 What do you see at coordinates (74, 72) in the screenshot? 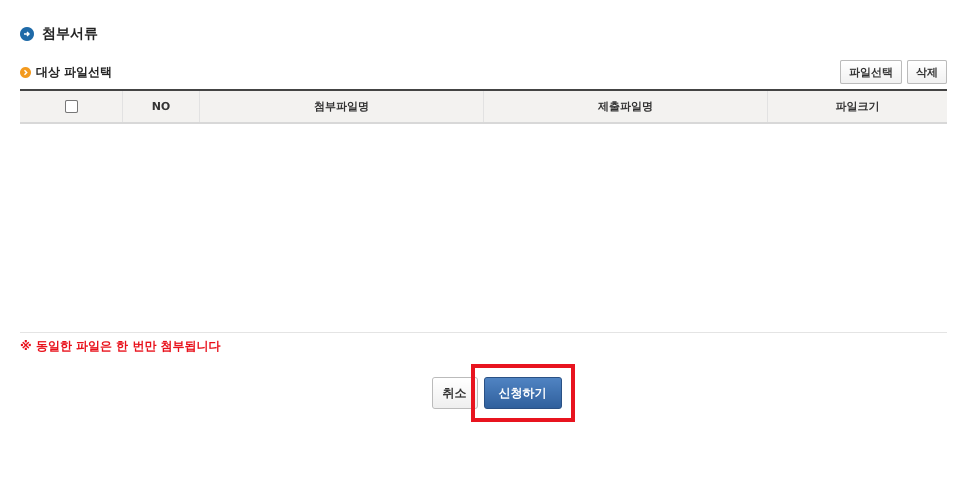
I see `subsection-title: 대상 파일선택` at bounding box center [74, 72].